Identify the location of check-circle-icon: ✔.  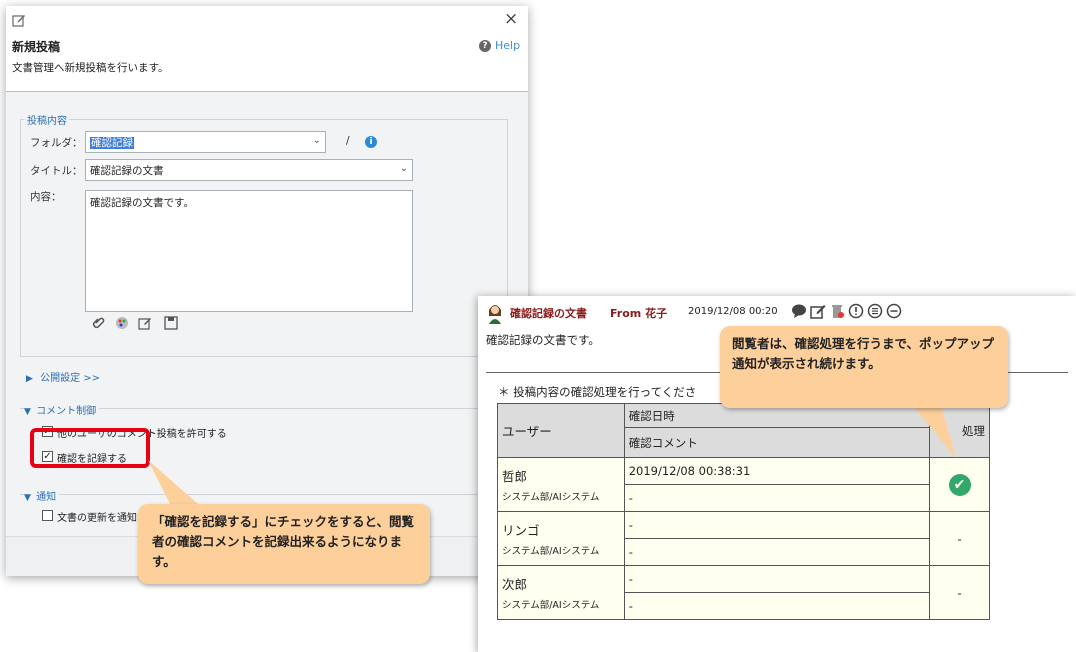
(959, 484).